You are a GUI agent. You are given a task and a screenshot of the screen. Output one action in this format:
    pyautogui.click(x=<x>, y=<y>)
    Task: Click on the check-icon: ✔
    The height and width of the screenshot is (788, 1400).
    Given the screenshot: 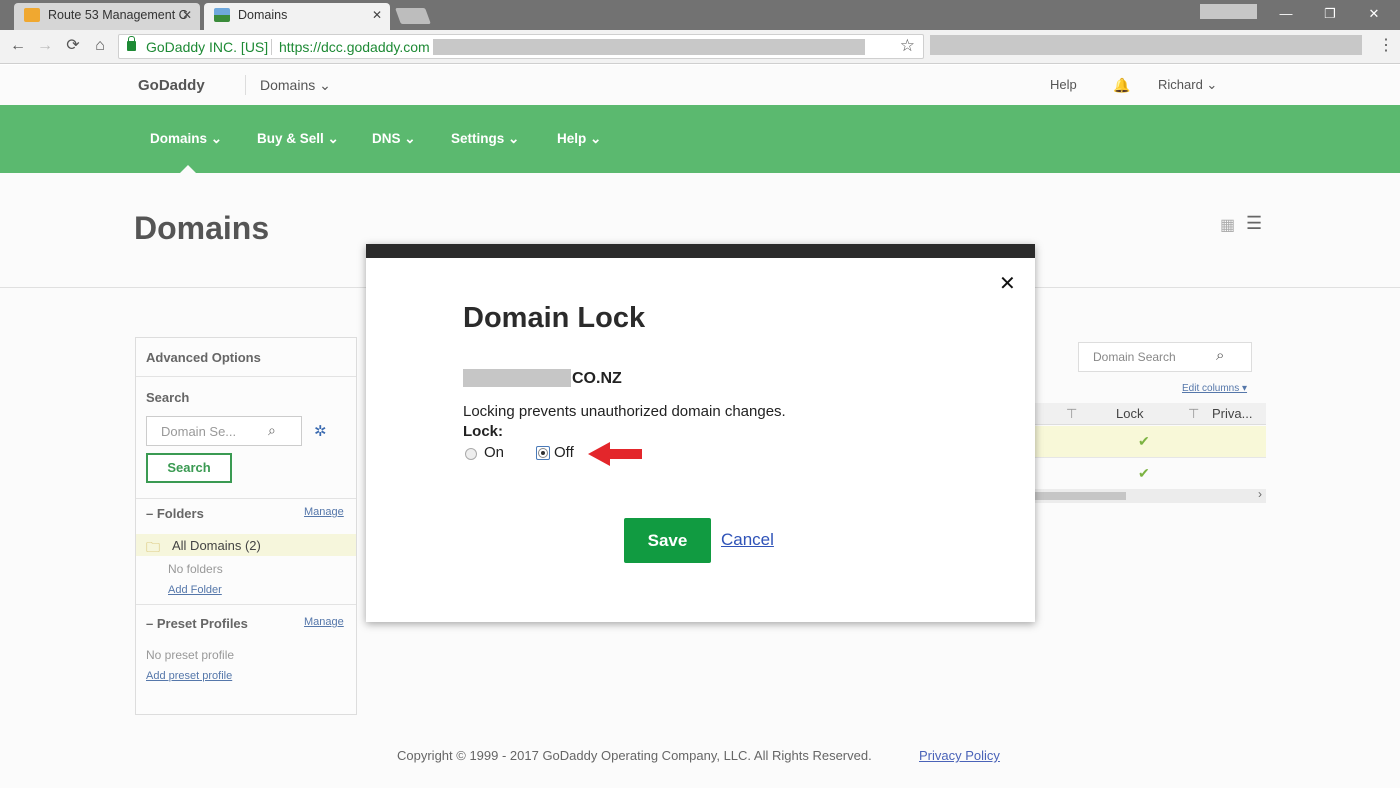 What is the action you would take?
    pyautogui.click(x=1144, y=441)
    